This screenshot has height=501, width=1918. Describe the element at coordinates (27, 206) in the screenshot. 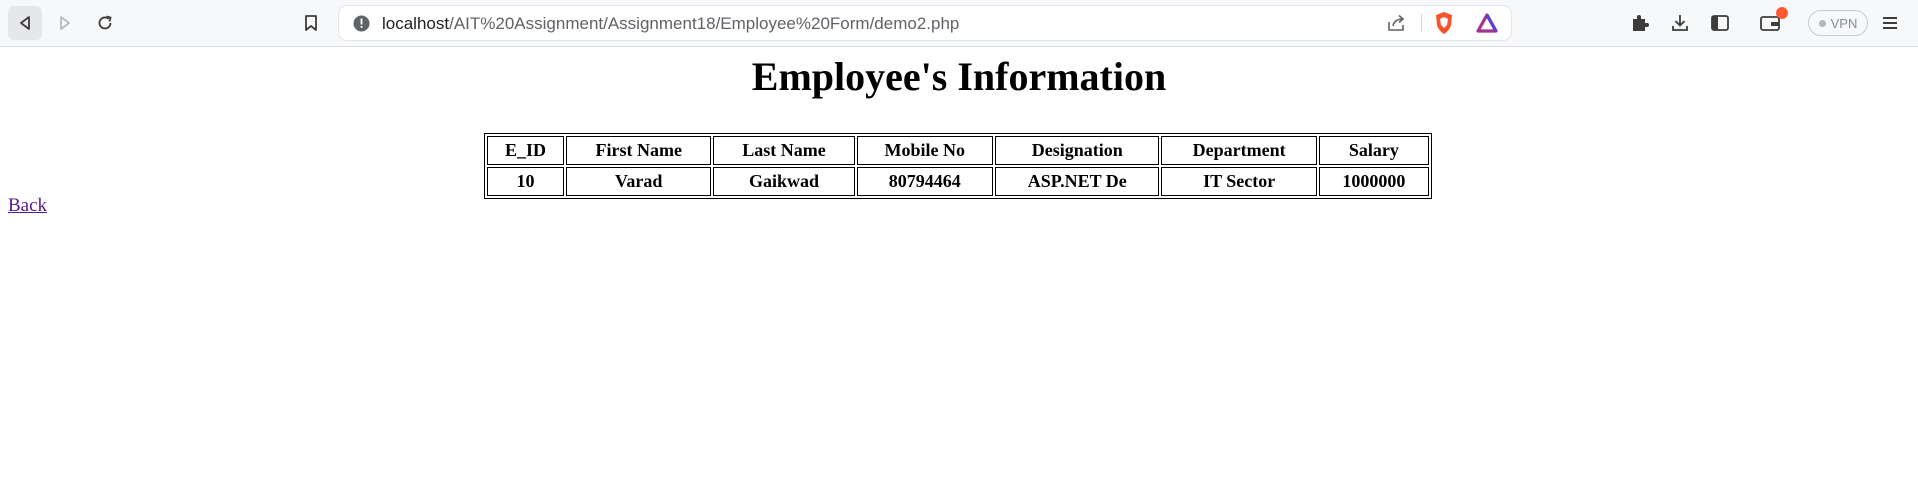

I see `back-link: Back` at that location.